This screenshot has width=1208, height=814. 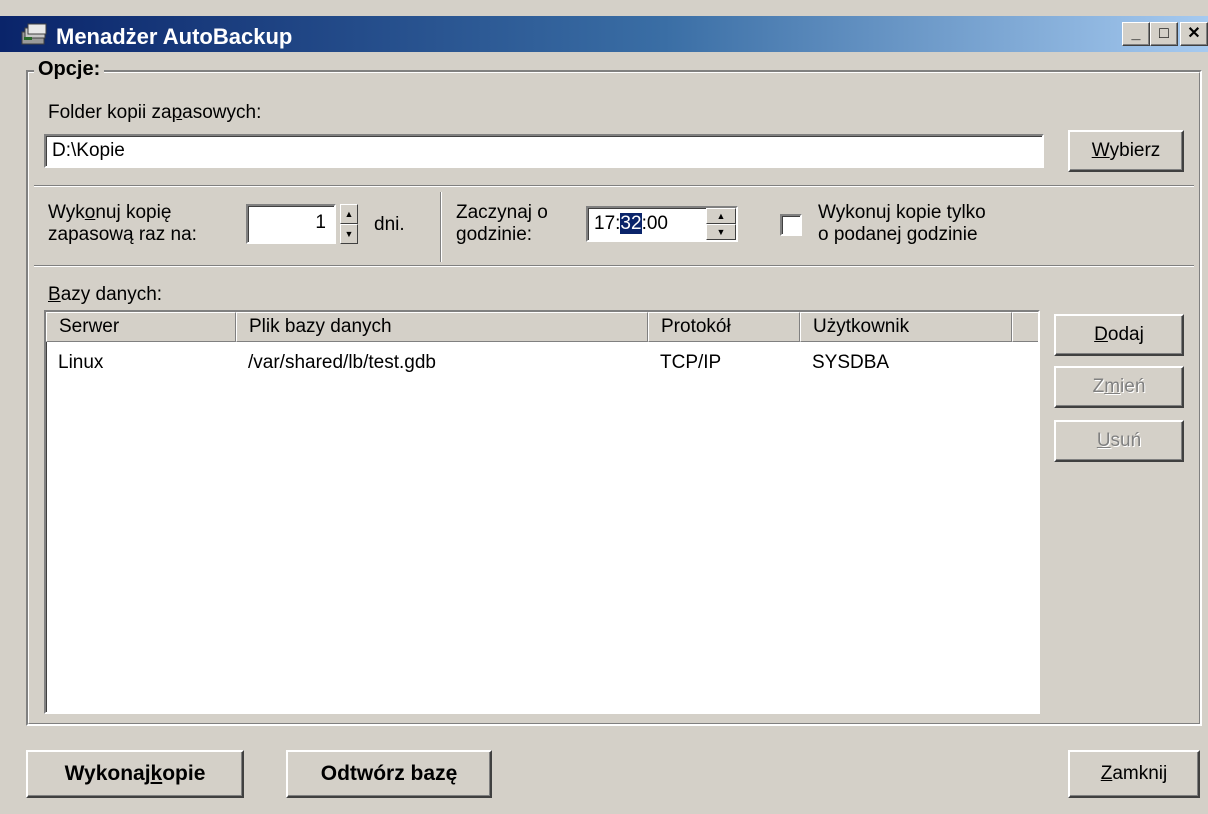 What do you see at coordinates (389, 774) in the screenshot?
I see `restore-database-button: Odtwórz bazę` at bounding box center [389, 774].